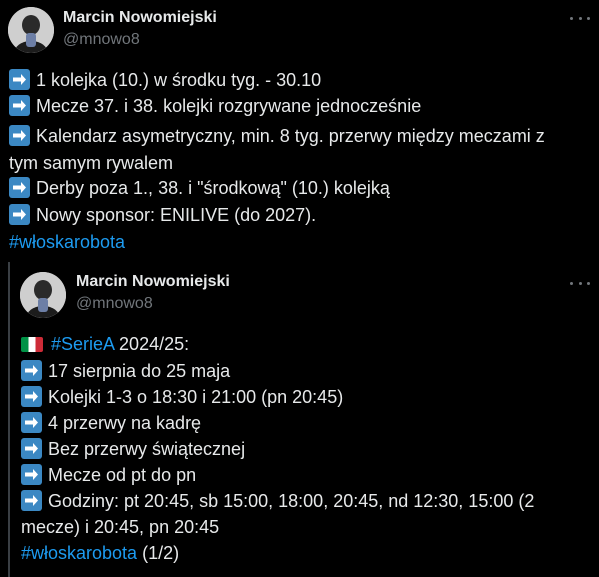  I want to click on tweet-line: Mecze od pt do pn, so click(108, 475).